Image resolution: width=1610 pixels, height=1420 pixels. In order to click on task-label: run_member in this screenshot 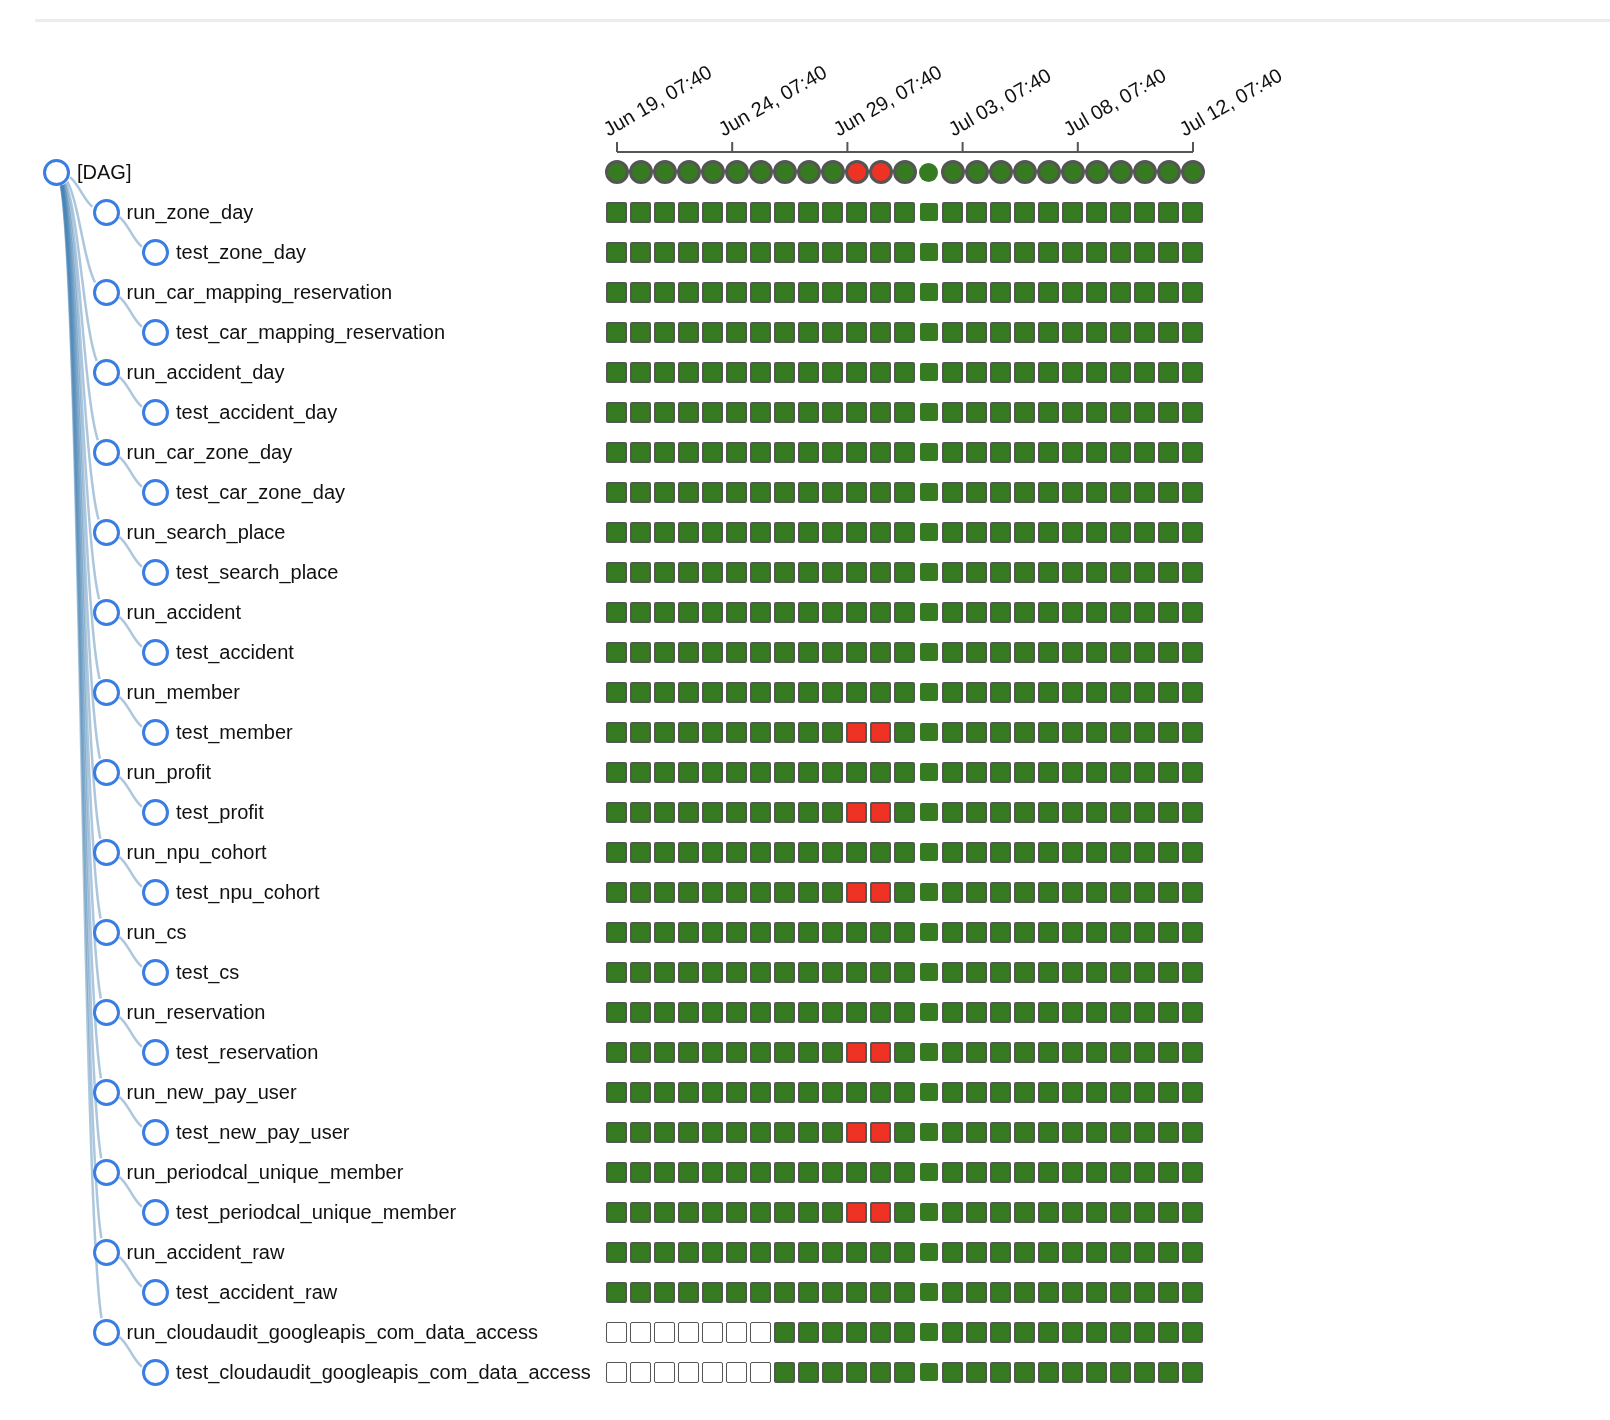, I will do `click(183, 692)`.